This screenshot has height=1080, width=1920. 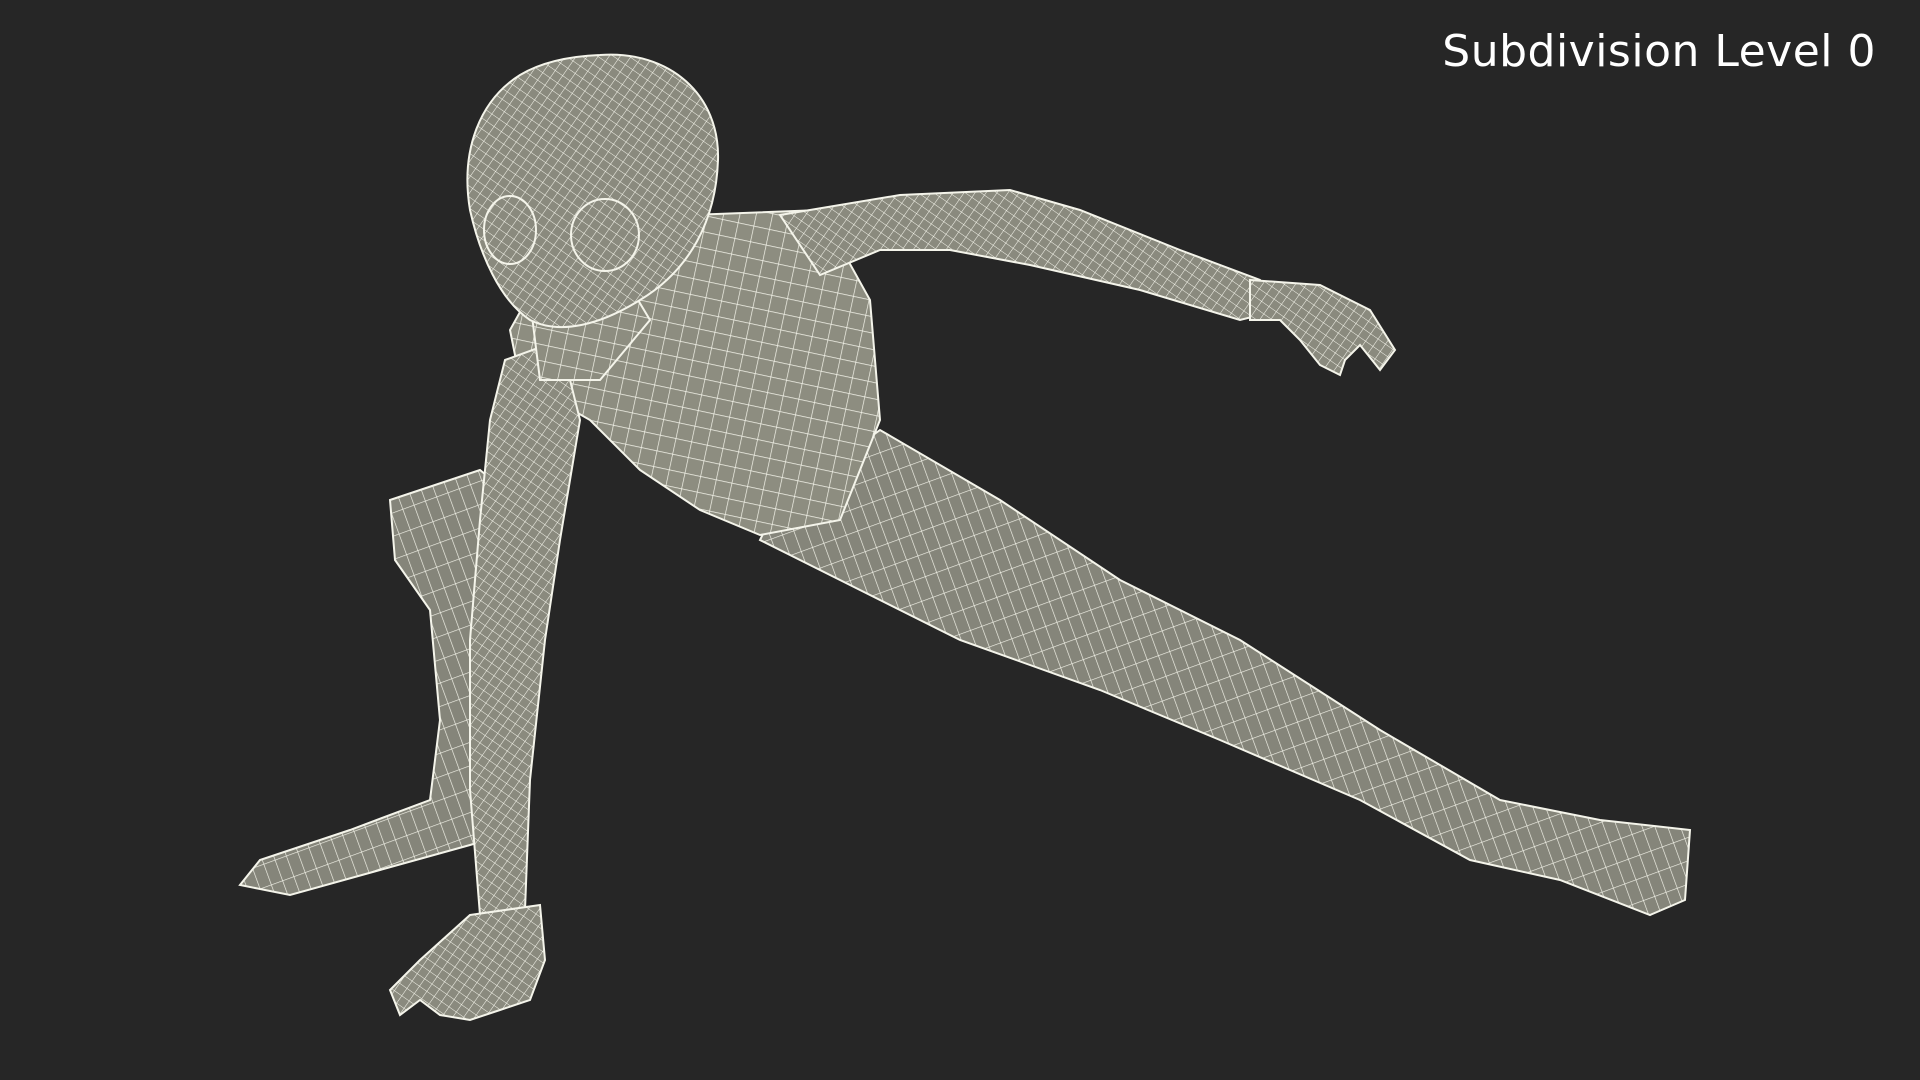 I want to click on left-arm, so click(x=525, y=627).